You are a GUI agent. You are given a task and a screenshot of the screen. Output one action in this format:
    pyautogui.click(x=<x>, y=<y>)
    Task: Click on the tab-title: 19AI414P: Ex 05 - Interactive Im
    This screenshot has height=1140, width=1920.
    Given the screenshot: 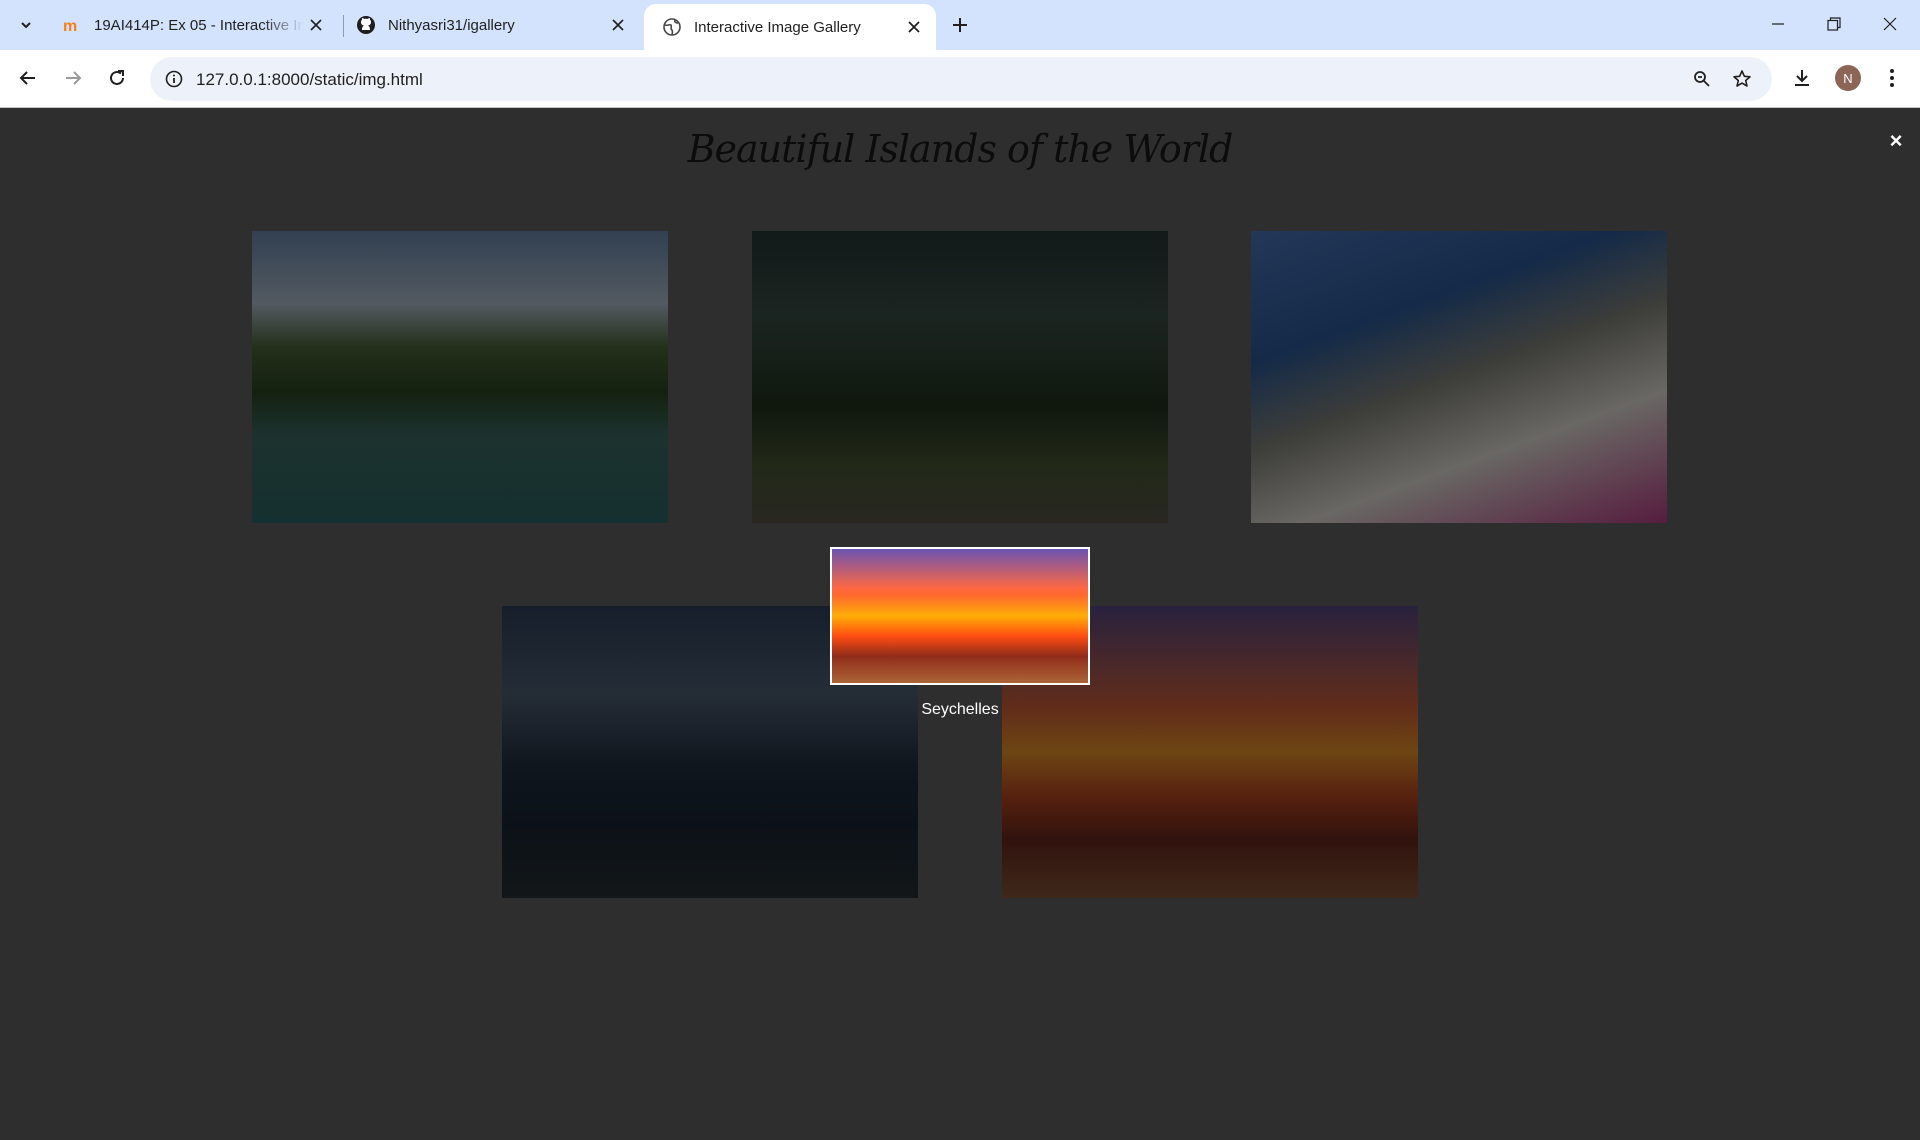 What is the action you would take?
    pyautogui.click(x=199, y=25)
    